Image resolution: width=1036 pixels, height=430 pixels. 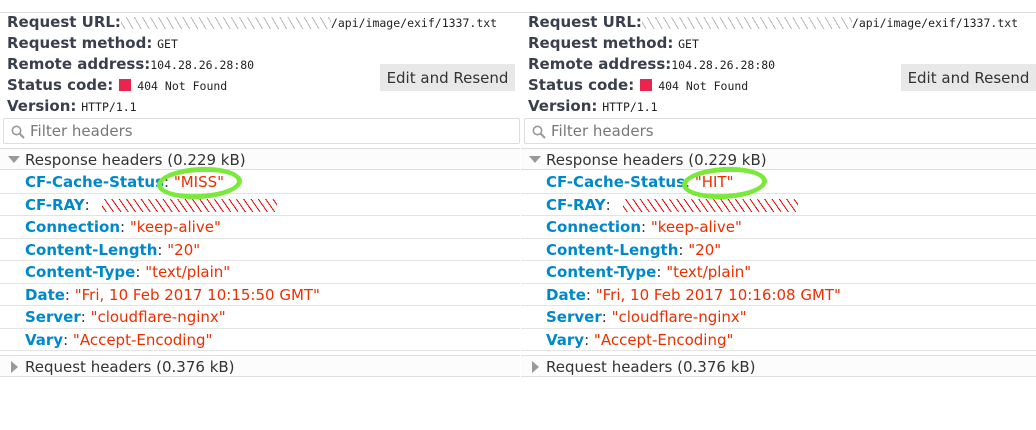 What do you see at coordinates (260, 182) in the screenshot?
I see `header-row: CF-Cache-Status: "MISS"` at bounding box center [260, 182].